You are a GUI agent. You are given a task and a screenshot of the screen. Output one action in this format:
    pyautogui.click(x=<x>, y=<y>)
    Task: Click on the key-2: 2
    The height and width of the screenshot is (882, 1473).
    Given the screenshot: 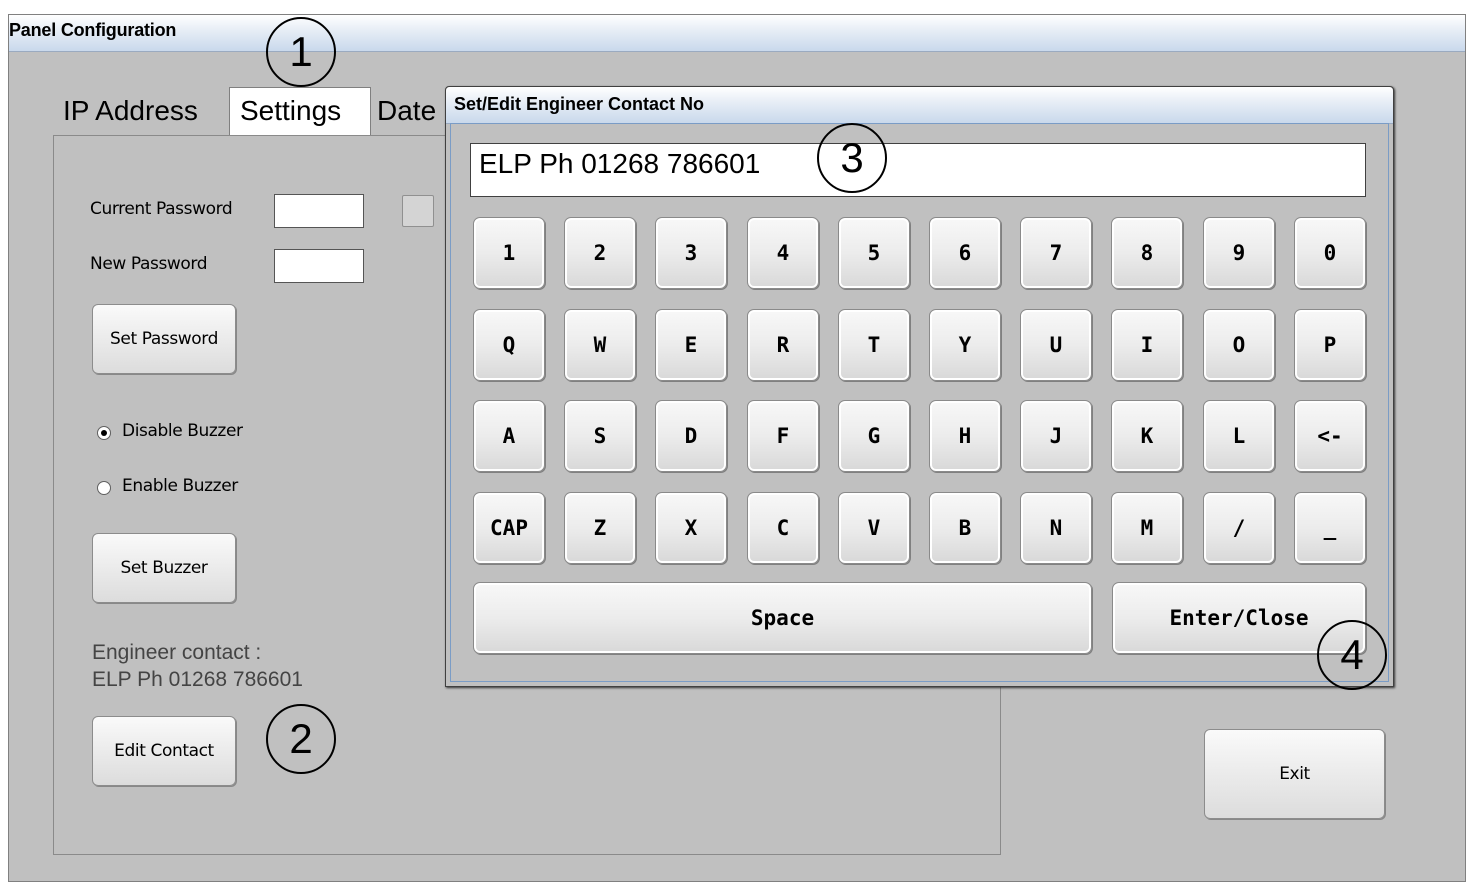 What is the action you would take?
    pyautogui.click(x=600, y=253)
    